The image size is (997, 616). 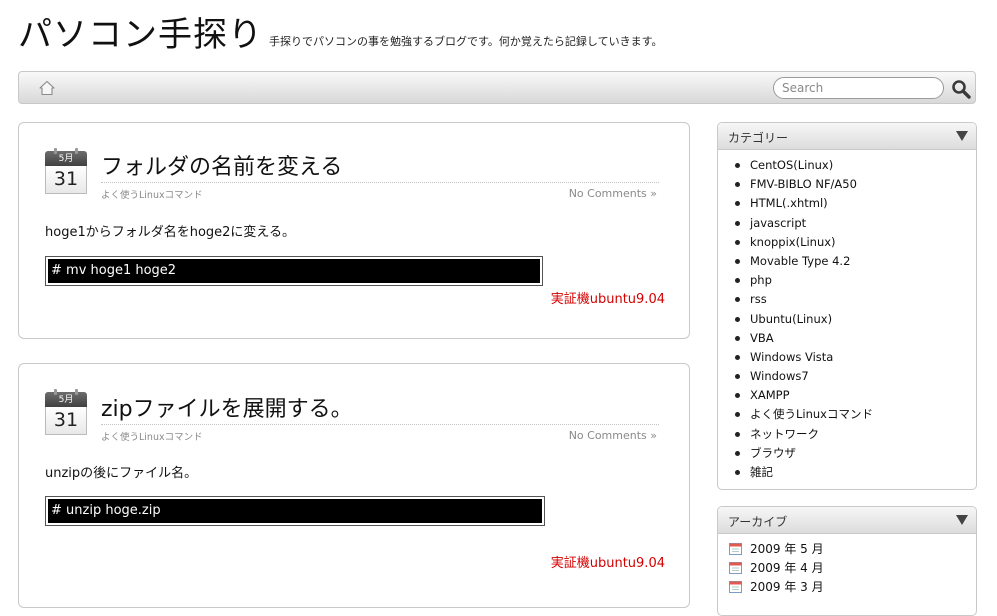 What do you see at coordinates (847, 338) in the screenshot?
I see `category-item: VBA` at bounding box center [847, 338].